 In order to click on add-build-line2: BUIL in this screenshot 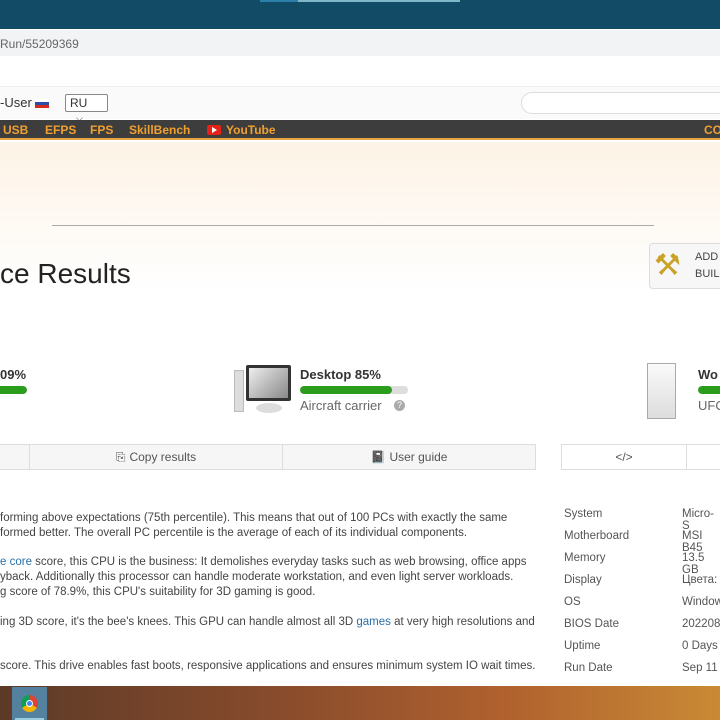, I will do `click(707, 274)`.